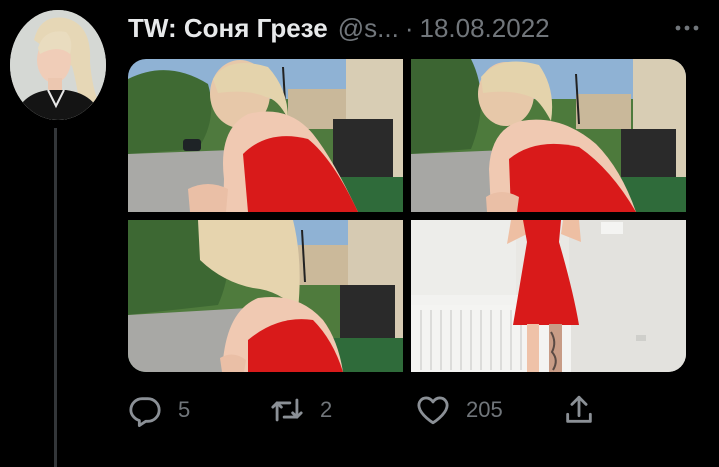 The height and width of the screenshot is (467, 719). What do you see at coordinates (145, 412) in the screenshot?
I see `reply-icon` at bounding box center [145, 412].